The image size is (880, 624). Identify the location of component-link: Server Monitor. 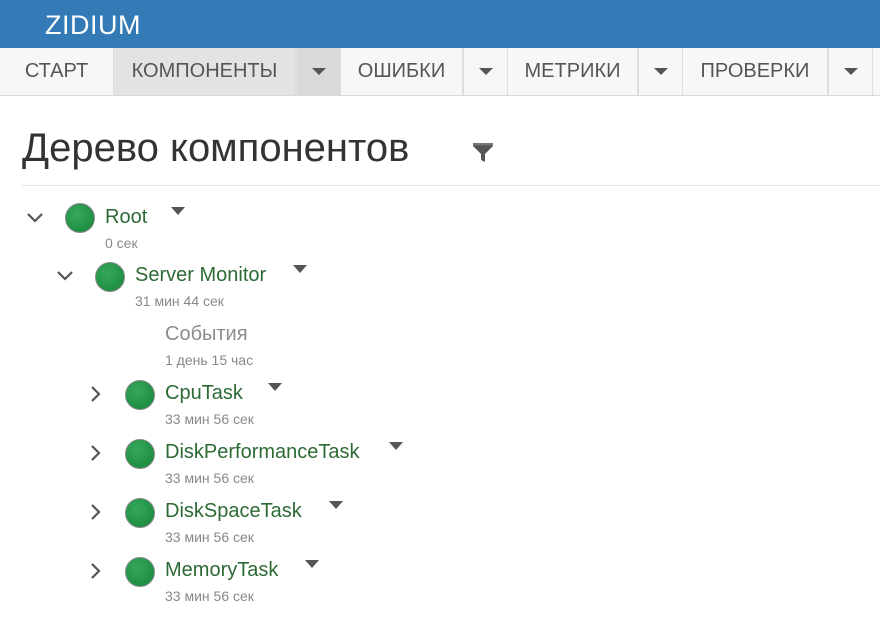
(200, 275).